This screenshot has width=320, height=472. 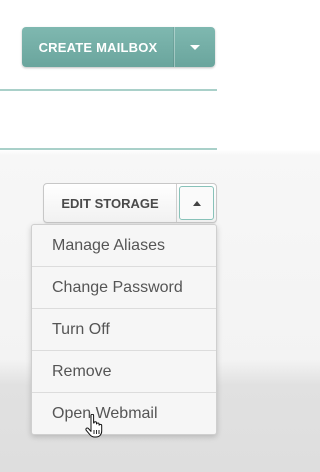 I want to click on hand-pointer-icon, so click(x=94, y=426).